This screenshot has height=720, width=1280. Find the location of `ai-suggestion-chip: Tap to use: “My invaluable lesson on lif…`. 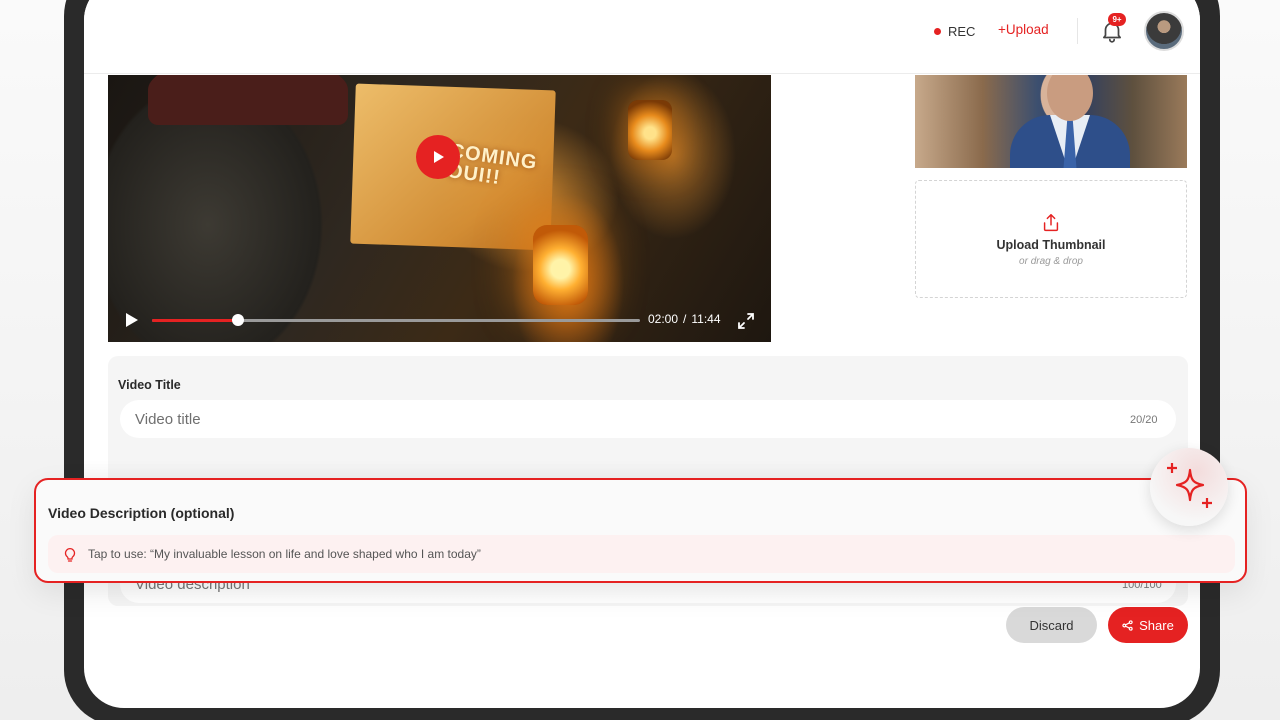

ai-suggestion-chip: Tap to use: “My invaluable lesson on lif… is located at coordinates (641, 554).